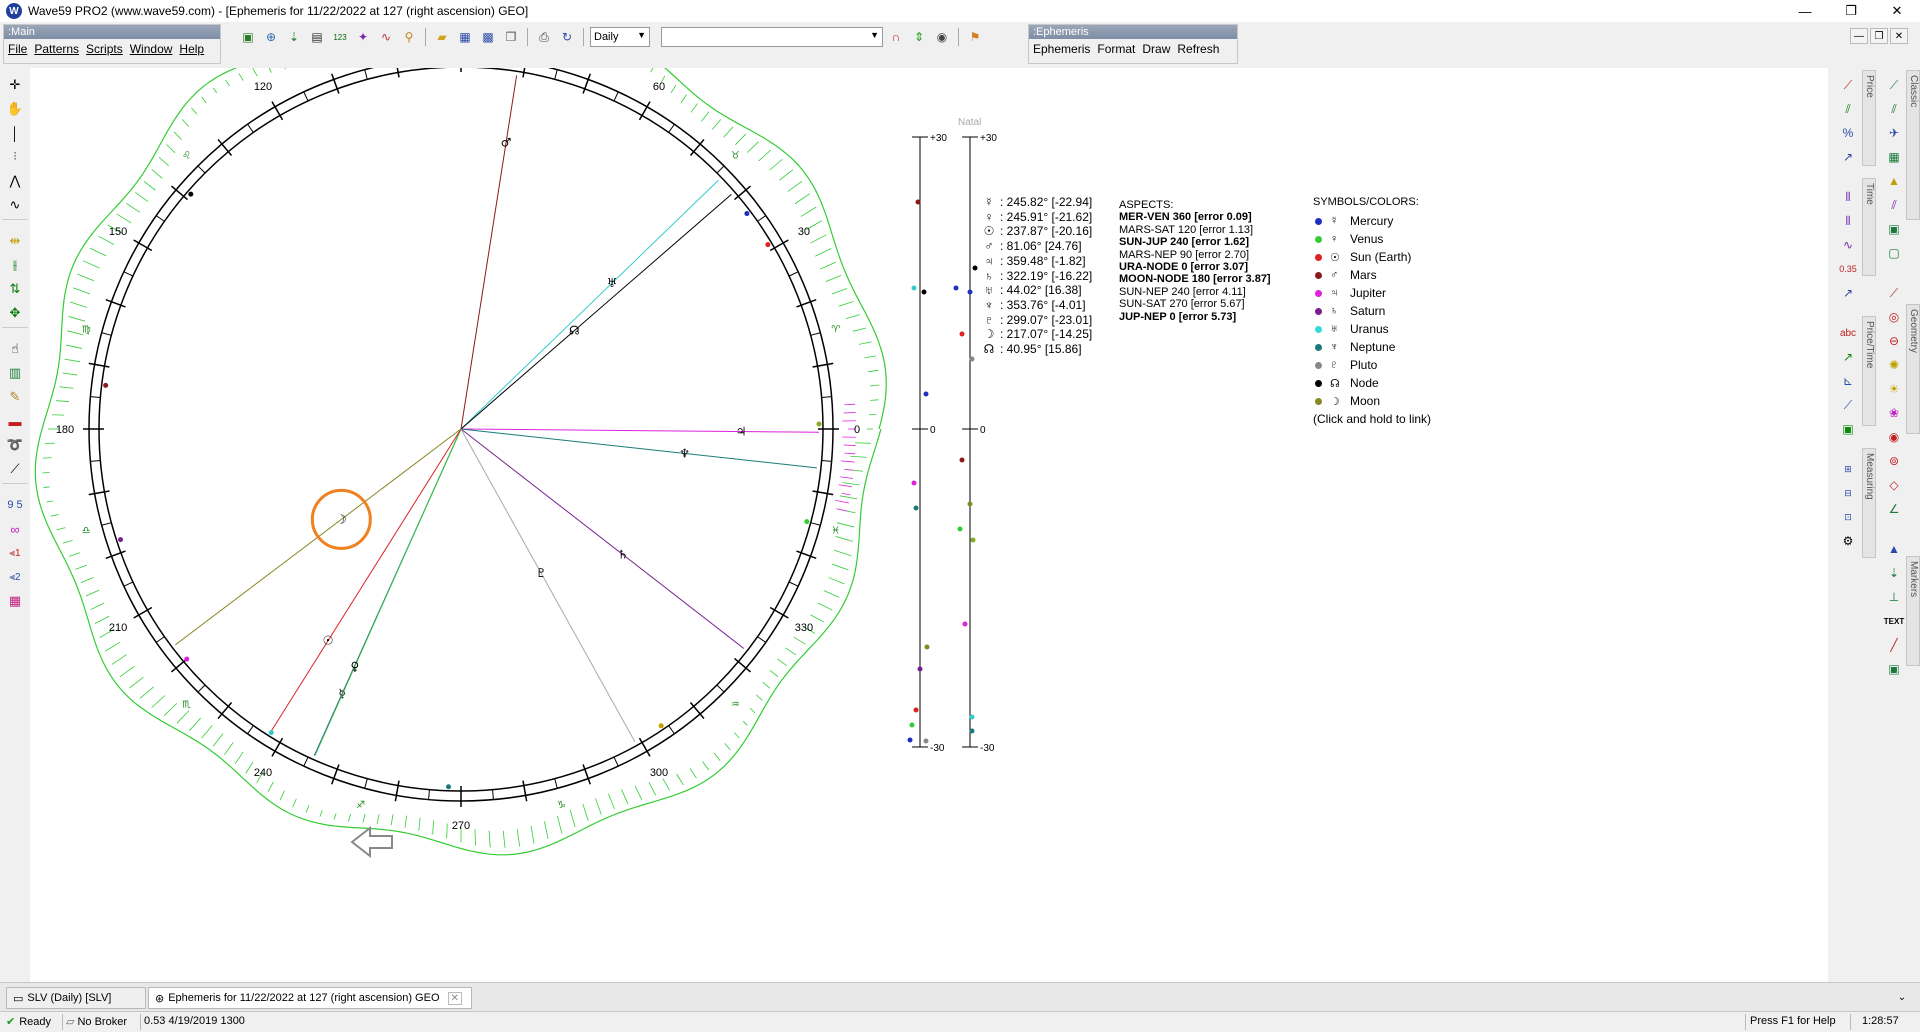  I want to click on mdi-restore-button: ❐, so click(1879, 36).